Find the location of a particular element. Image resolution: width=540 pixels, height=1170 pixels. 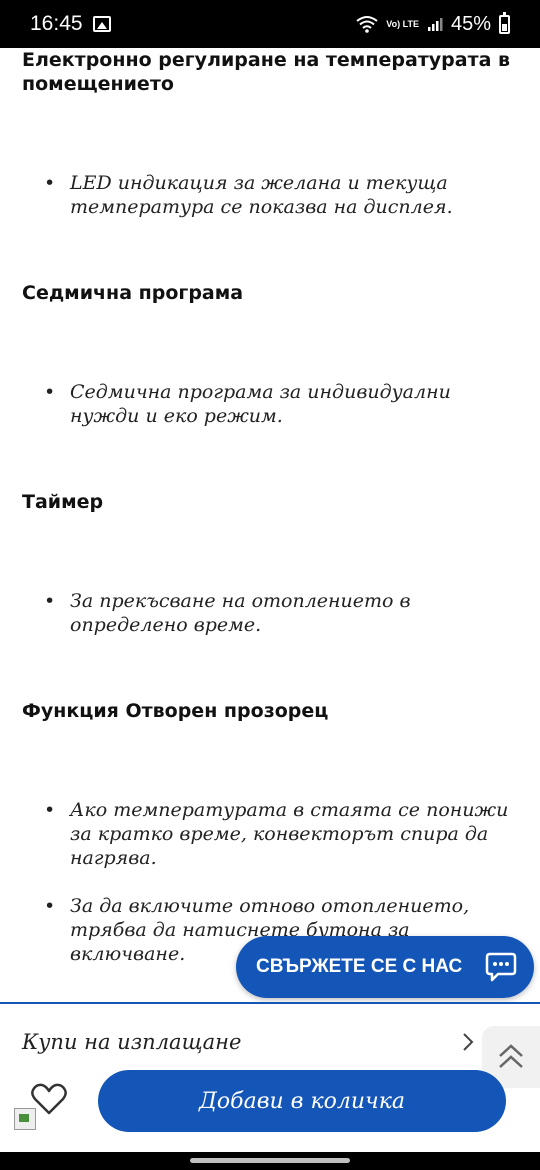

navigation-bar is located at coordinates (270, 1161).